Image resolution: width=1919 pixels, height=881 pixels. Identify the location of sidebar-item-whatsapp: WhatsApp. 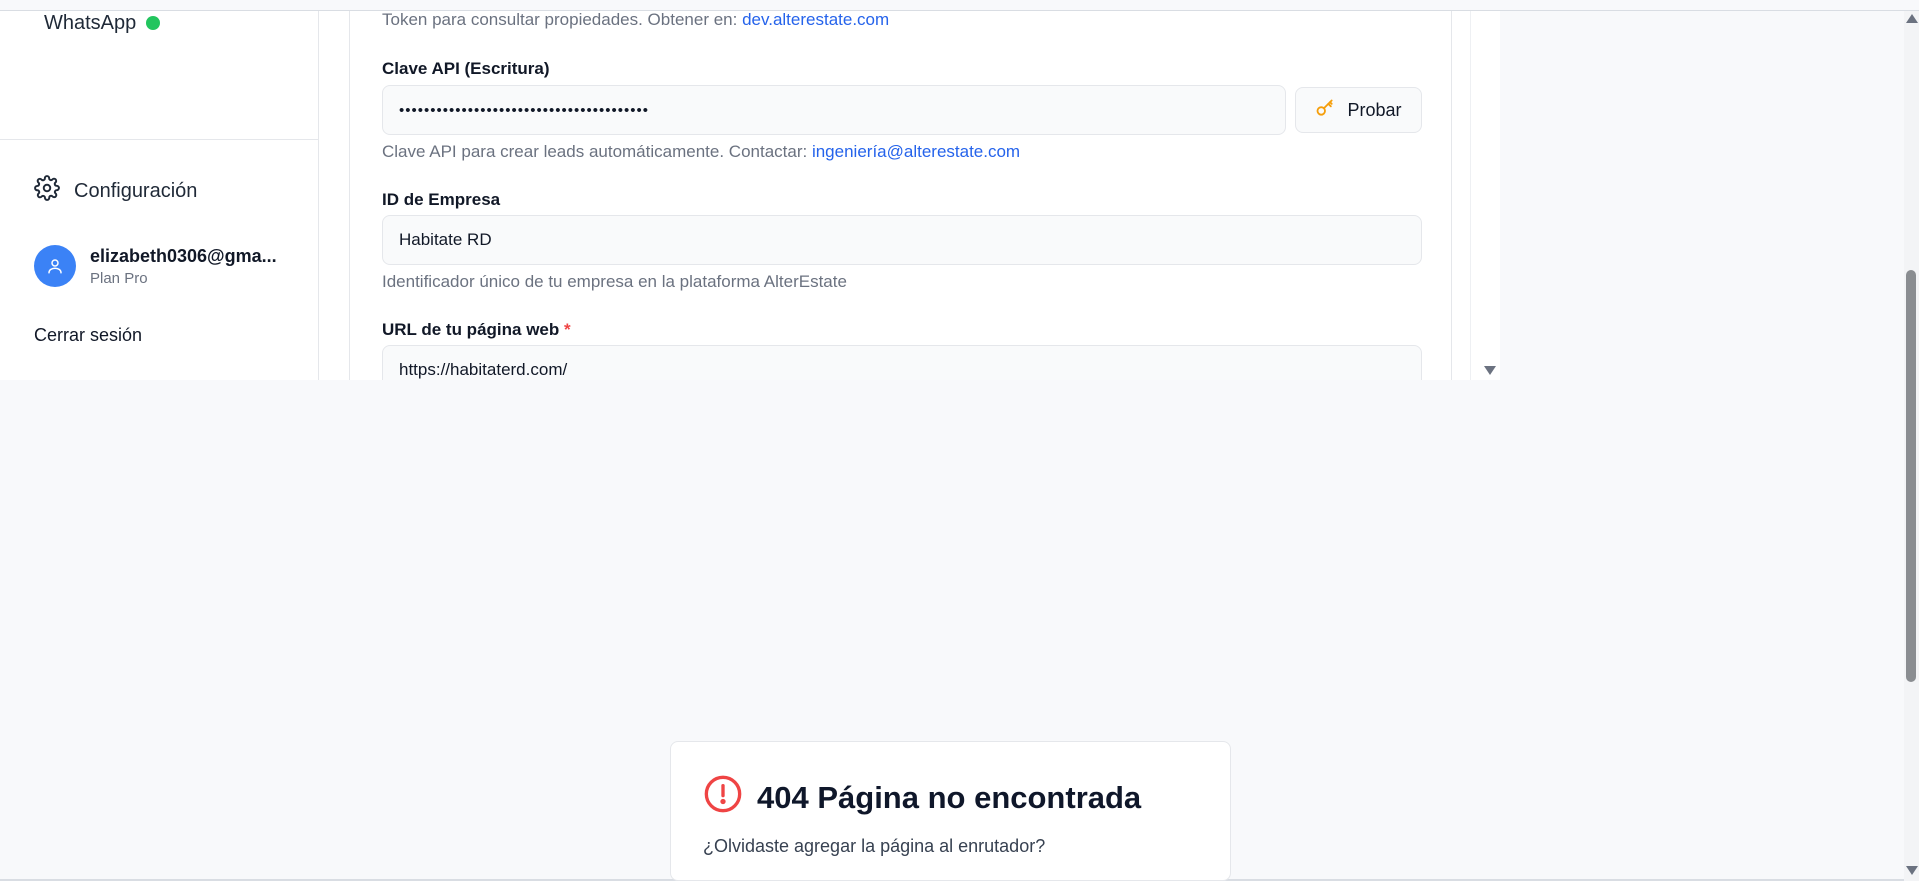
(102, 23).